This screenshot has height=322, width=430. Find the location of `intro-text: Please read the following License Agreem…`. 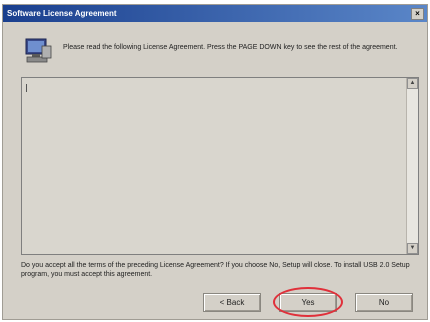

intro-text: Please read the following License Agreem… is located at coordinates (230, 47).